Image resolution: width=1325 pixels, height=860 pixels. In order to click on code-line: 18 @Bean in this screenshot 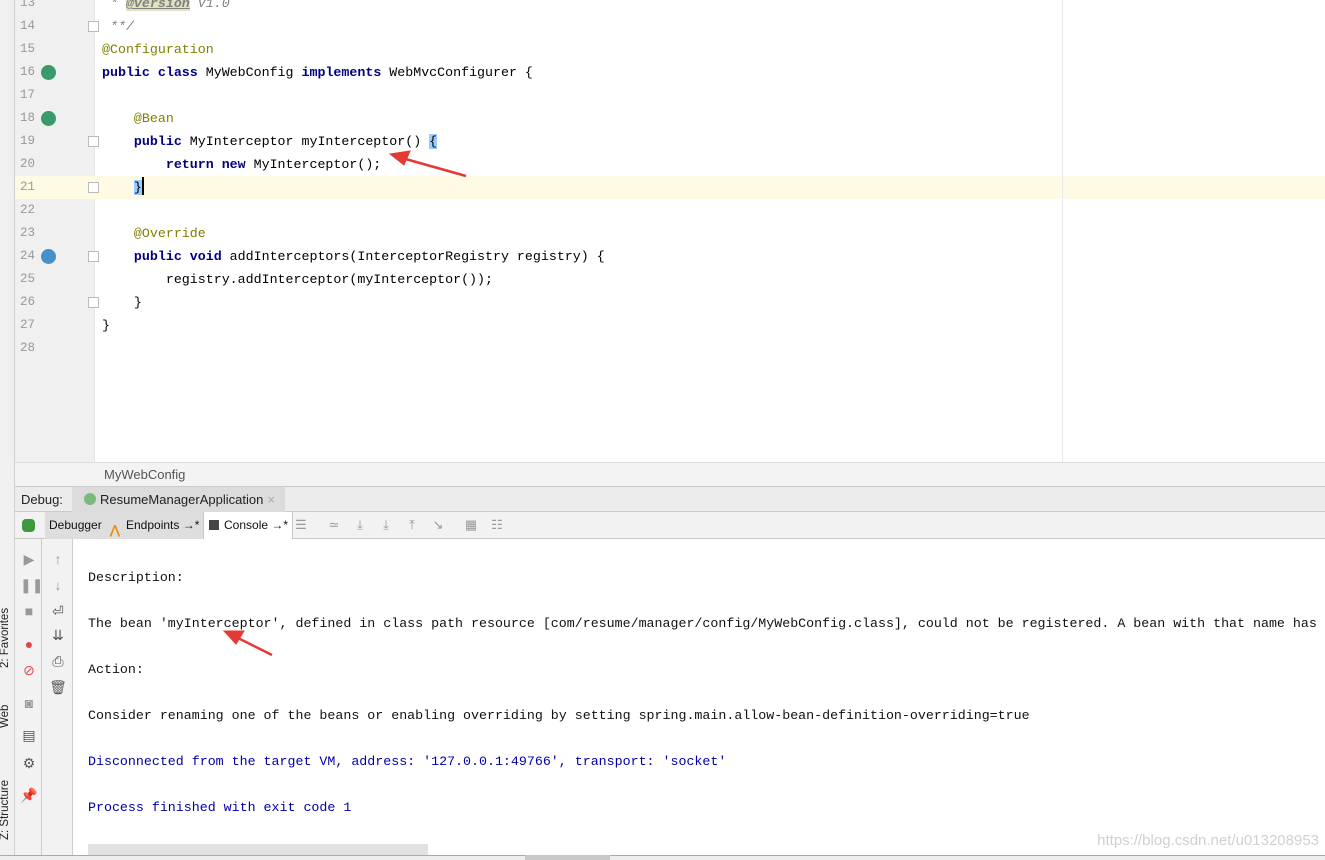, I will do `click(670, 118)`.